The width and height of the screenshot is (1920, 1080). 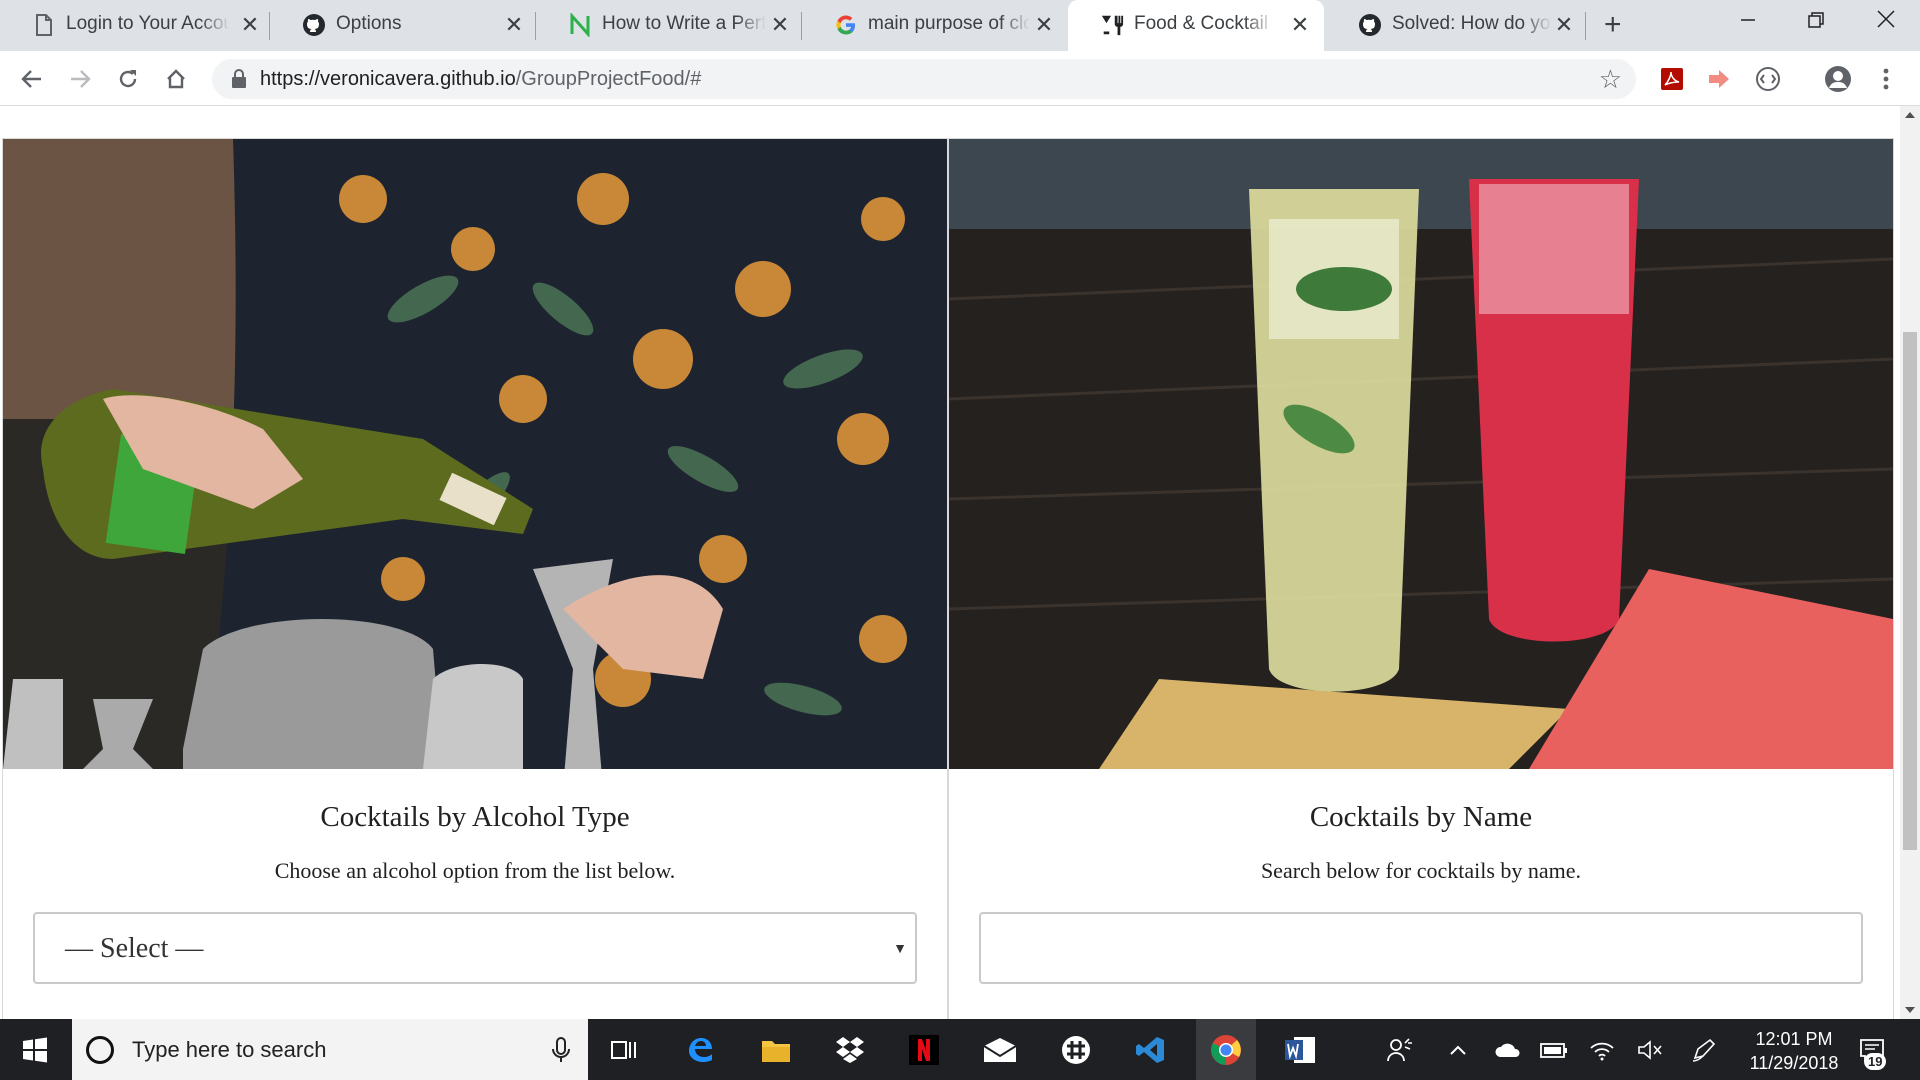 What do you see at coordinates (148, 24) in the screenshot?
I see `tab-title: Login to Your Account` at bounding box center [148, 24].